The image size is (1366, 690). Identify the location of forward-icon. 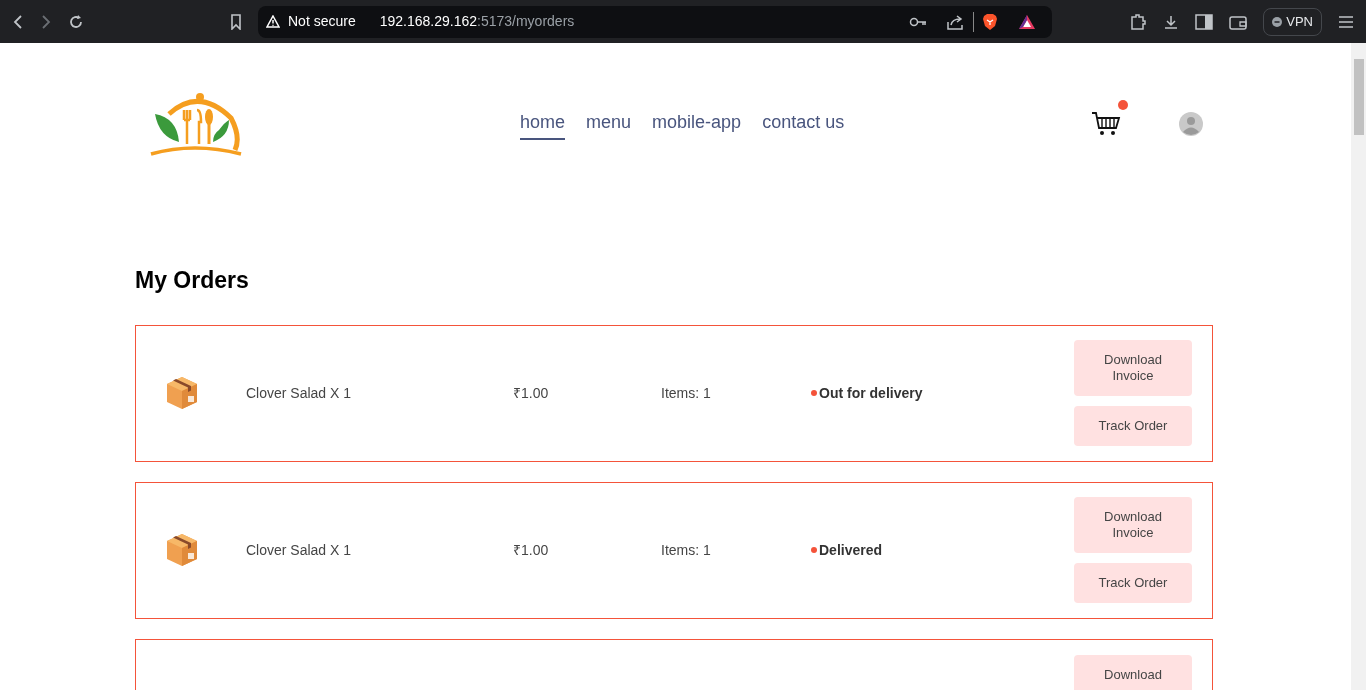
(46, 21).